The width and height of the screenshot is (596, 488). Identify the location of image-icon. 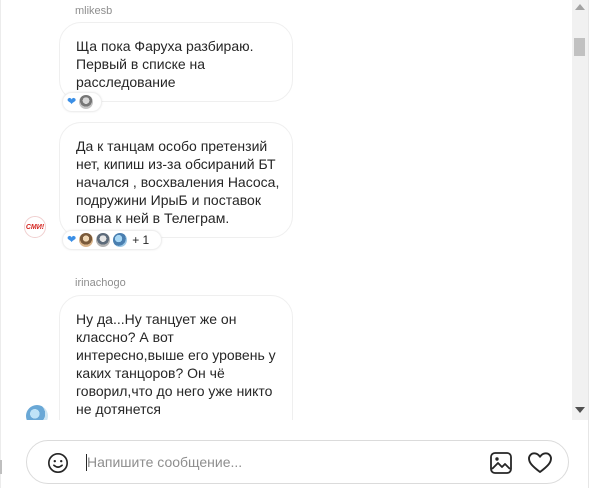
(501, 463).